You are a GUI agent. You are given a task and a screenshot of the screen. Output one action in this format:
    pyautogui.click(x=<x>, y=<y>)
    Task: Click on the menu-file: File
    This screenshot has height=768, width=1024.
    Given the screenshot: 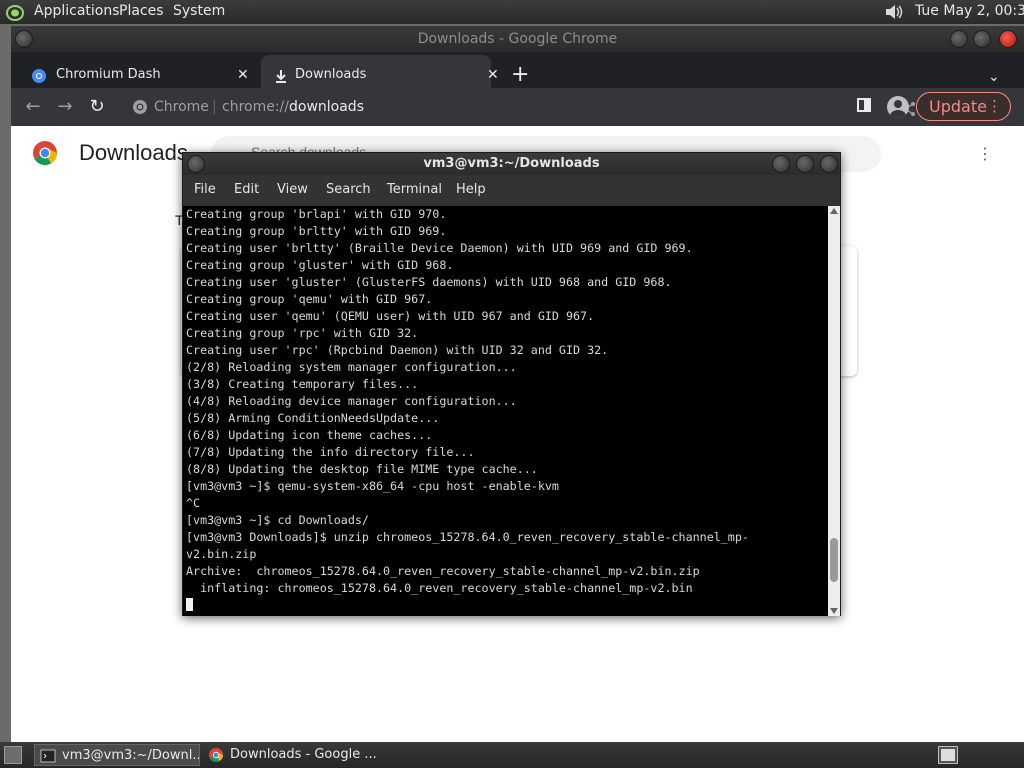 What is the action you would take?
    pyautogui.click(x=205, y=189)
    